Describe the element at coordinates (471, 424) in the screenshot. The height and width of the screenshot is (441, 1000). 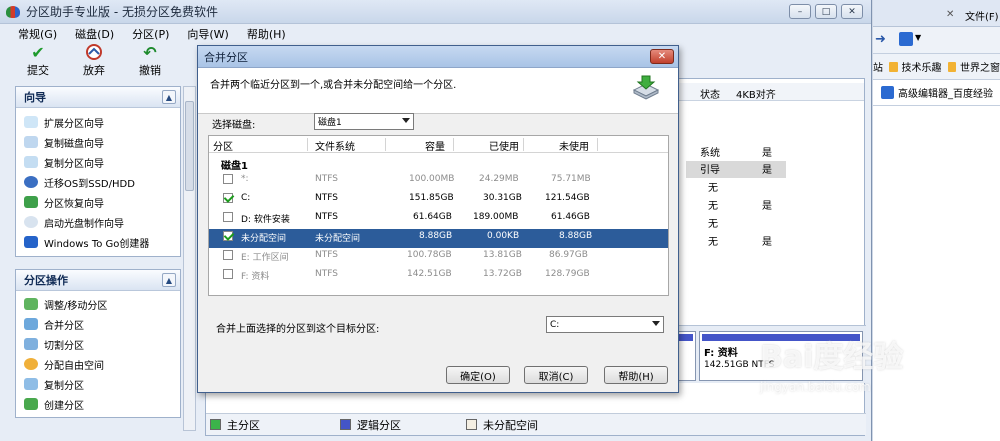
I see `unallocated-swatch` at that location.